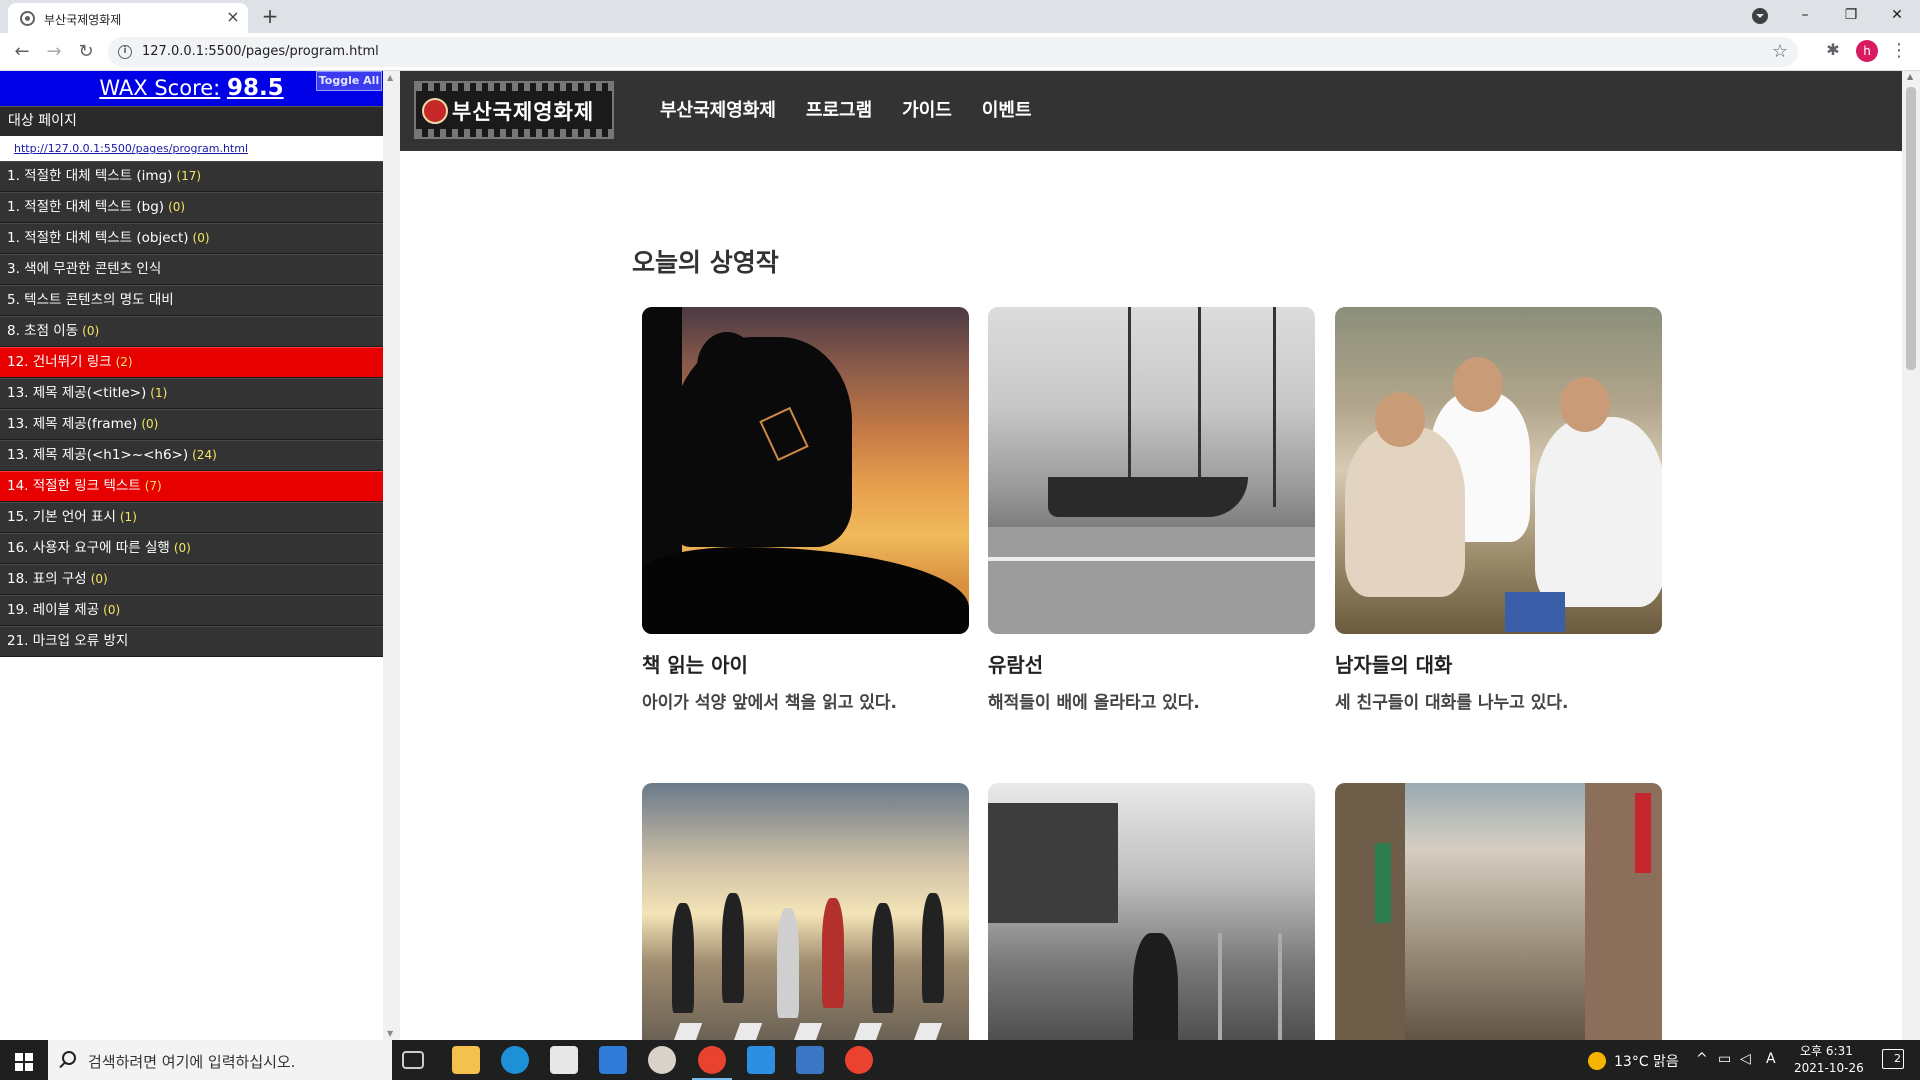  I want to click on wax-check-label: 5. 텍스트 콘텐츠의 명도 대비, so click(90, 300).